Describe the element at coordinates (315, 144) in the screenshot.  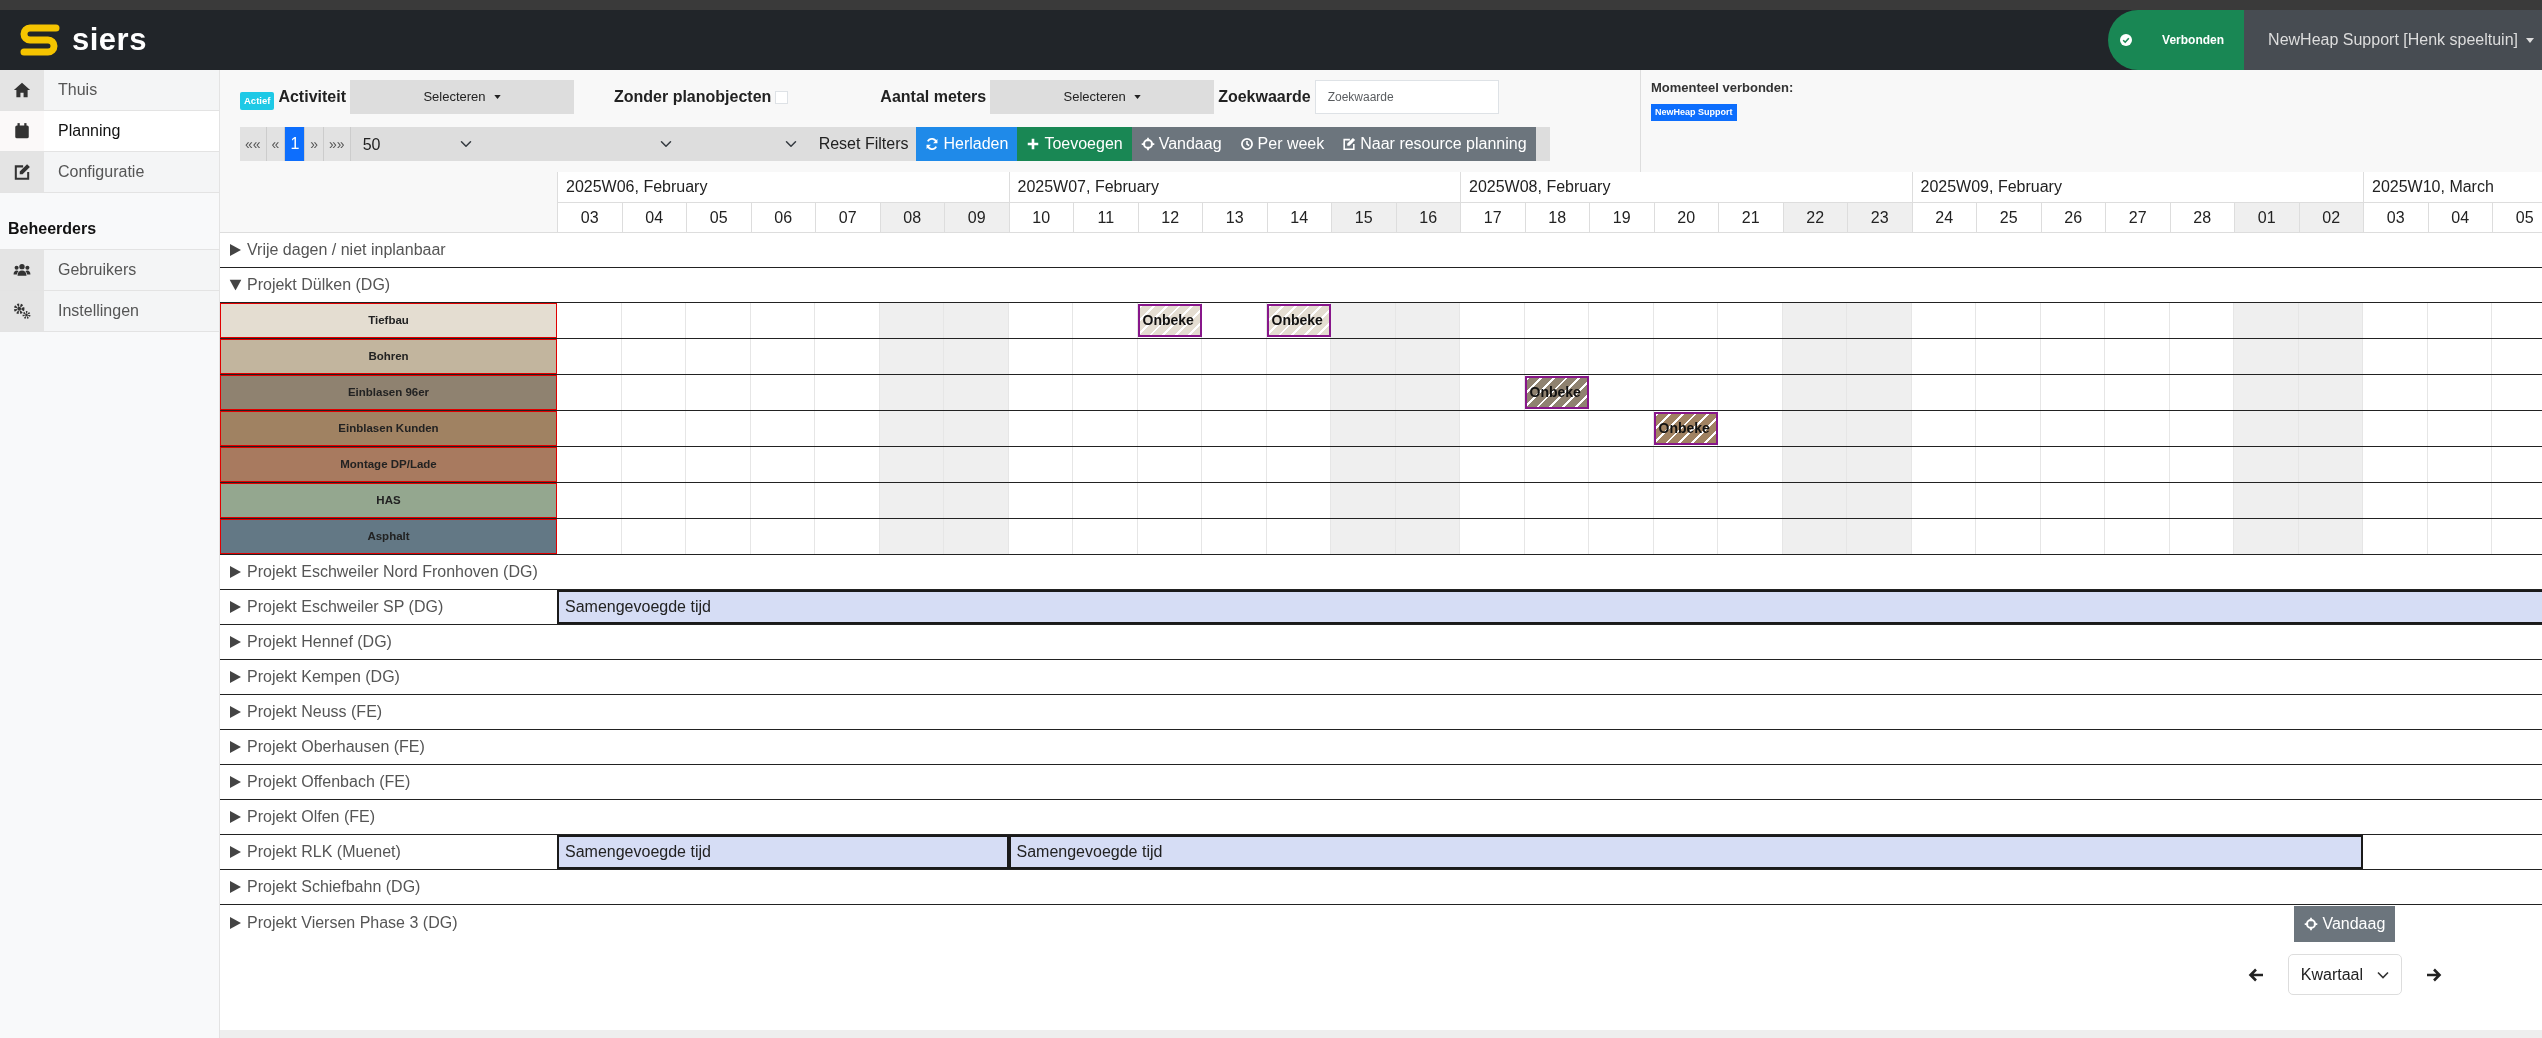
I see `page-button: »` at that location.